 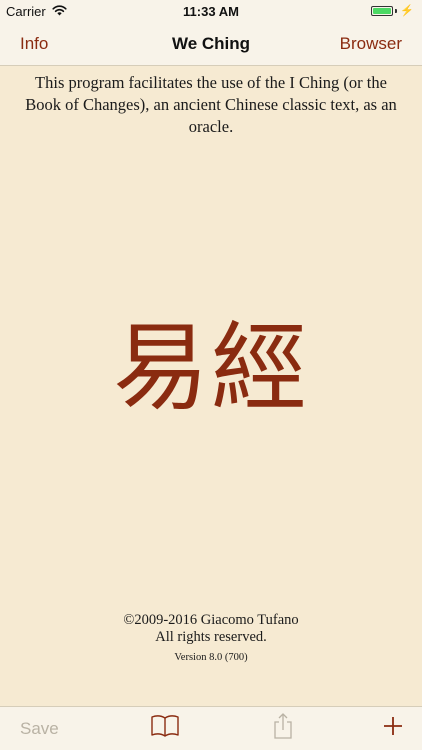 What do you see at coordinates (39, 728) in the screenshot?
I see `save-button: Save` at bounding box center [39, 728].